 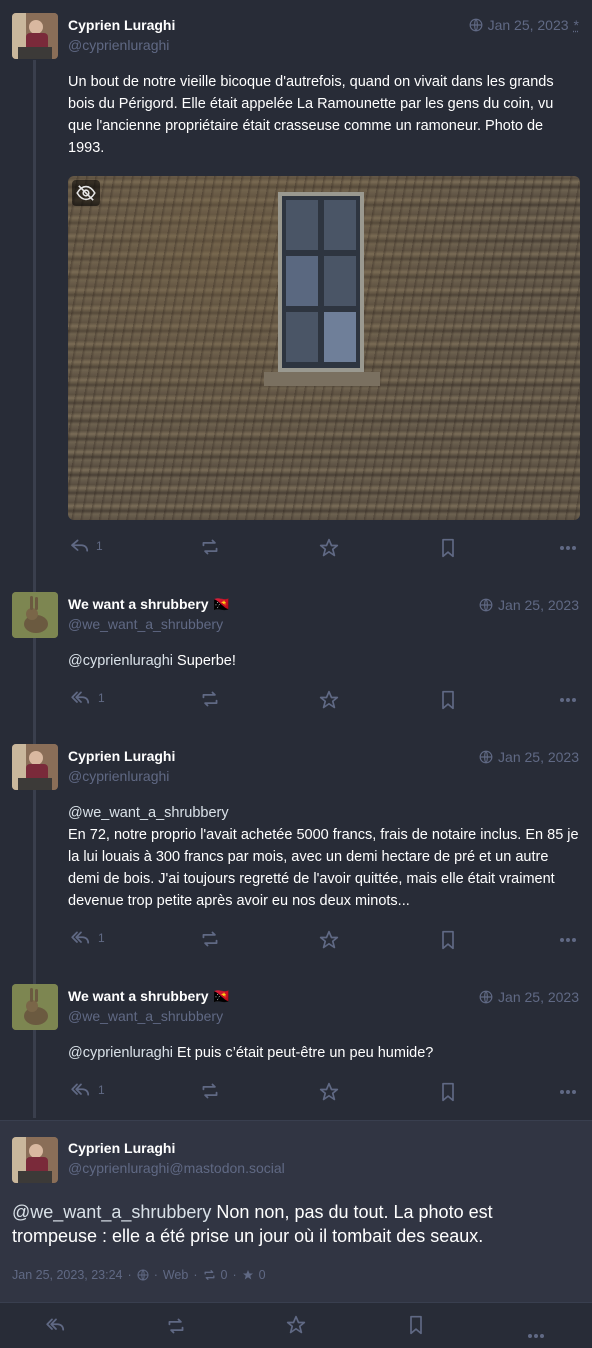 I want to click on thread-line, so click(x=34, y=589).